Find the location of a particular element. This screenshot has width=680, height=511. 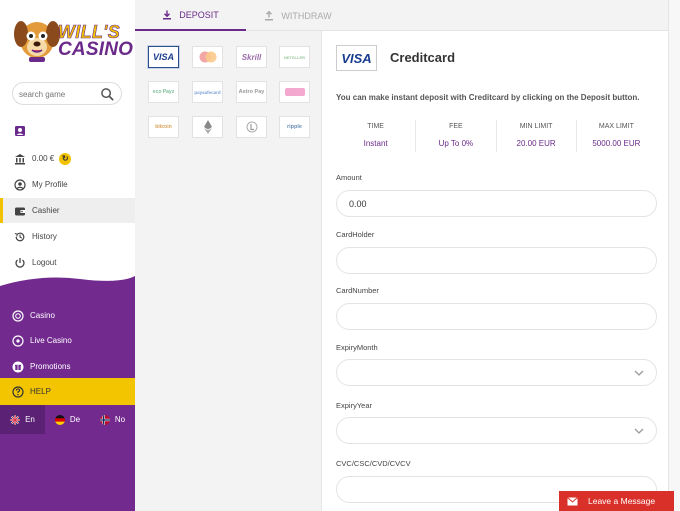

cardholder-label: CardHolder is located at coordinates (355, 234).